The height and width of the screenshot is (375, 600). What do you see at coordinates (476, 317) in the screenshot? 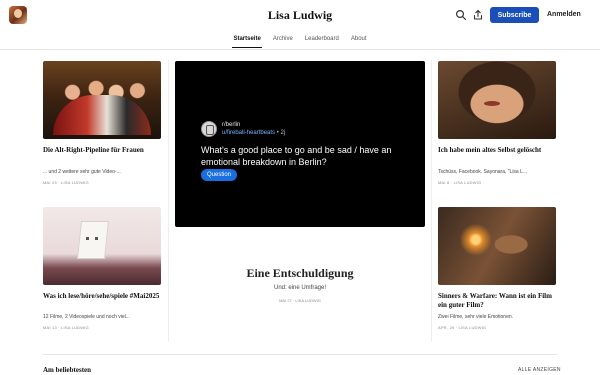
I see `post-subtitle: Zwei Filme, sehr viele Emotionen.` at bounding box center [476, 317].